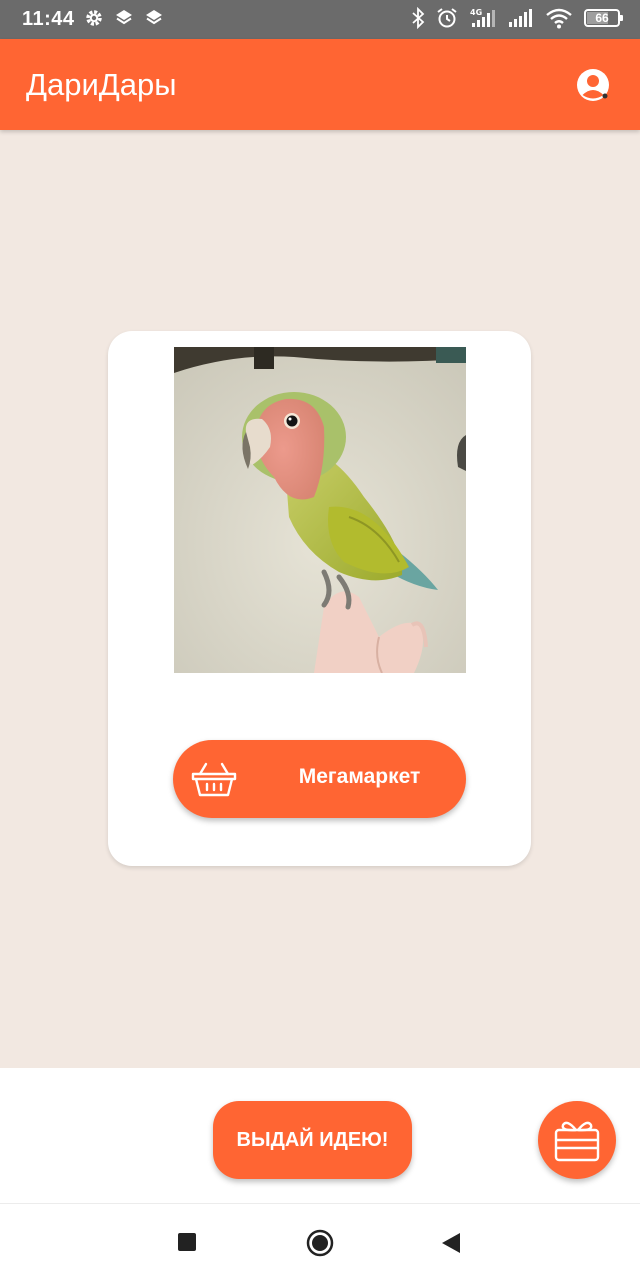  I want to click on circle-icon, so click(320, 1243).